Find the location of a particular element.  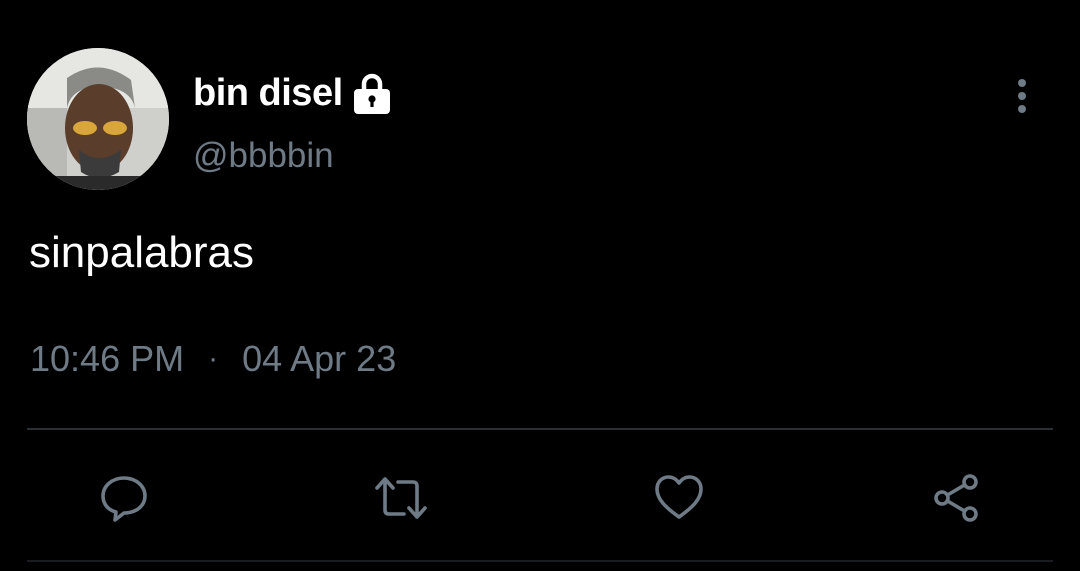

tweet-timestamp: 10:46 PM · 04 Apr 23 is located at coordinates (213, 359).